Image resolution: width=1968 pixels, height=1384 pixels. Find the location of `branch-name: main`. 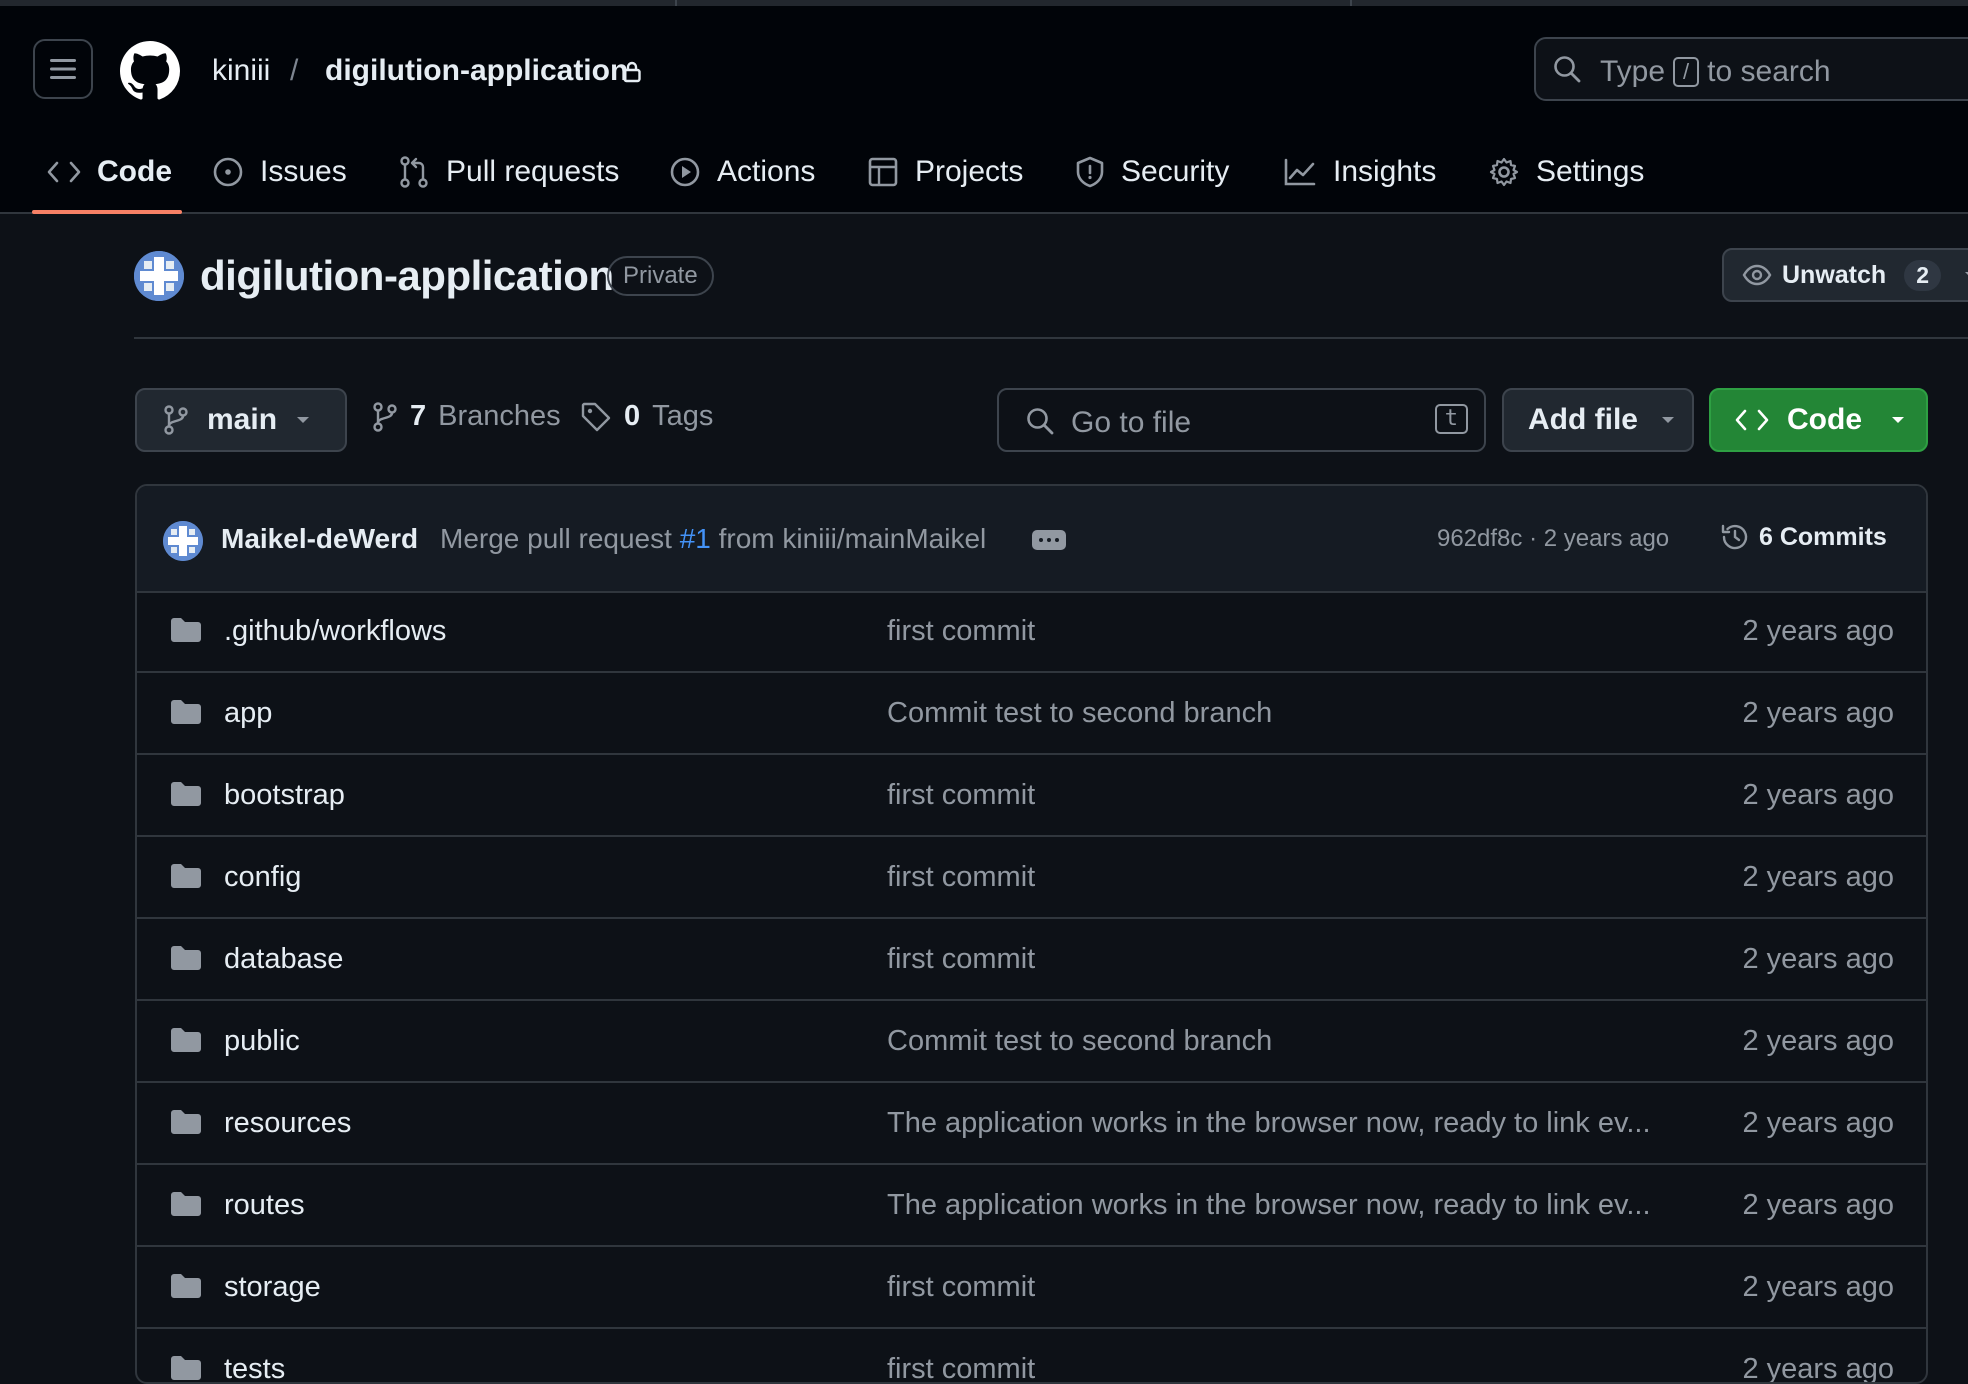

branch-name: main is located at coordinates (242, 419).